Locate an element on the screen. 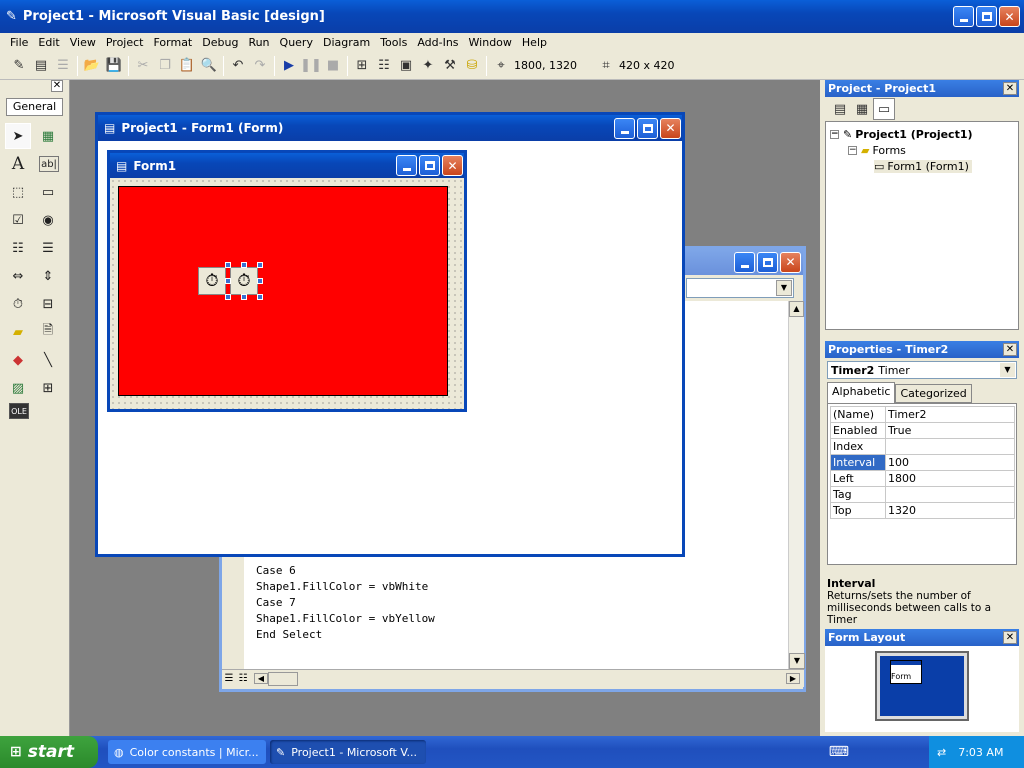  object-selector: Timer2 Timer ▼ is located at coordinates (922, 370).